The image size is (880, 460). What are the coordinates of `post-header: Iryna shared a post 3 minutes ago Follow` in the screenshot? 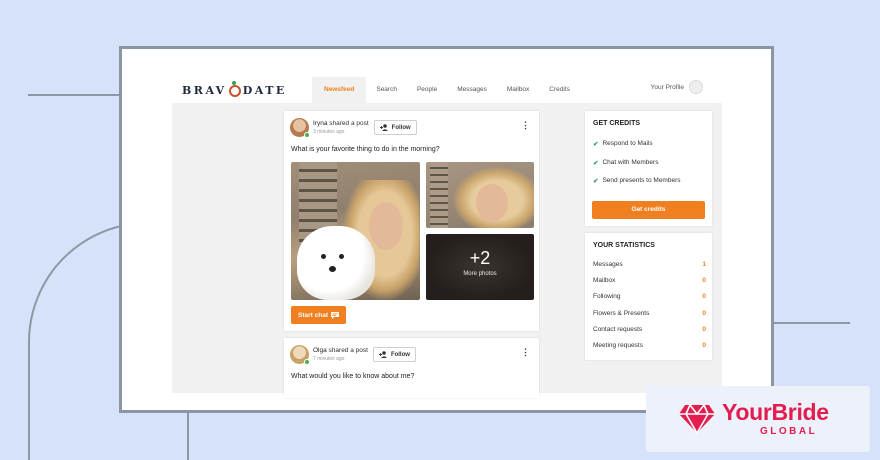 It's located at (353, 128).